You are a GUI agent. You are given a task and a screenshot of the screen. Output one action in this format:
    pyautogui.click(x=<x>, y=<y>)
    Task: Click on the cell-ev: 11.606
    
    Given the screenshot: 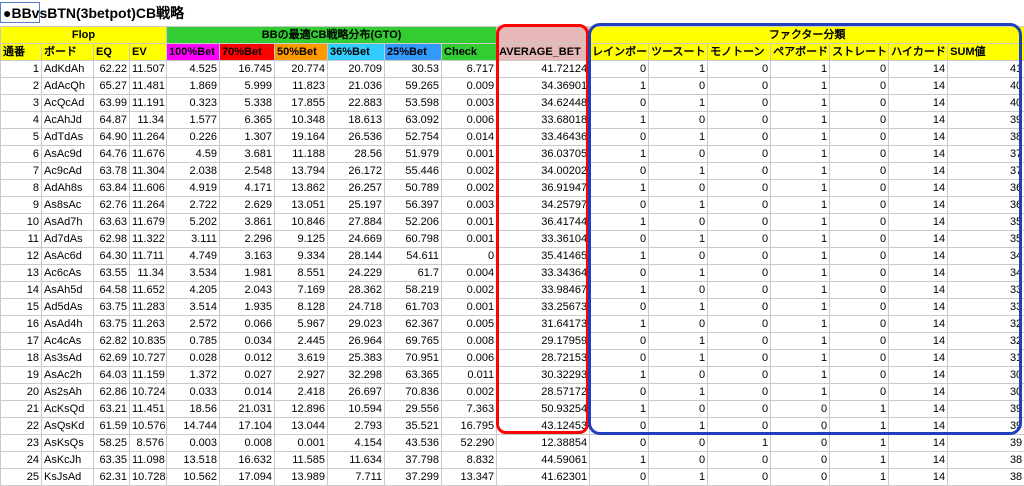 What is the action you would take?
    pyautogui.click(x=148, y=188)
    